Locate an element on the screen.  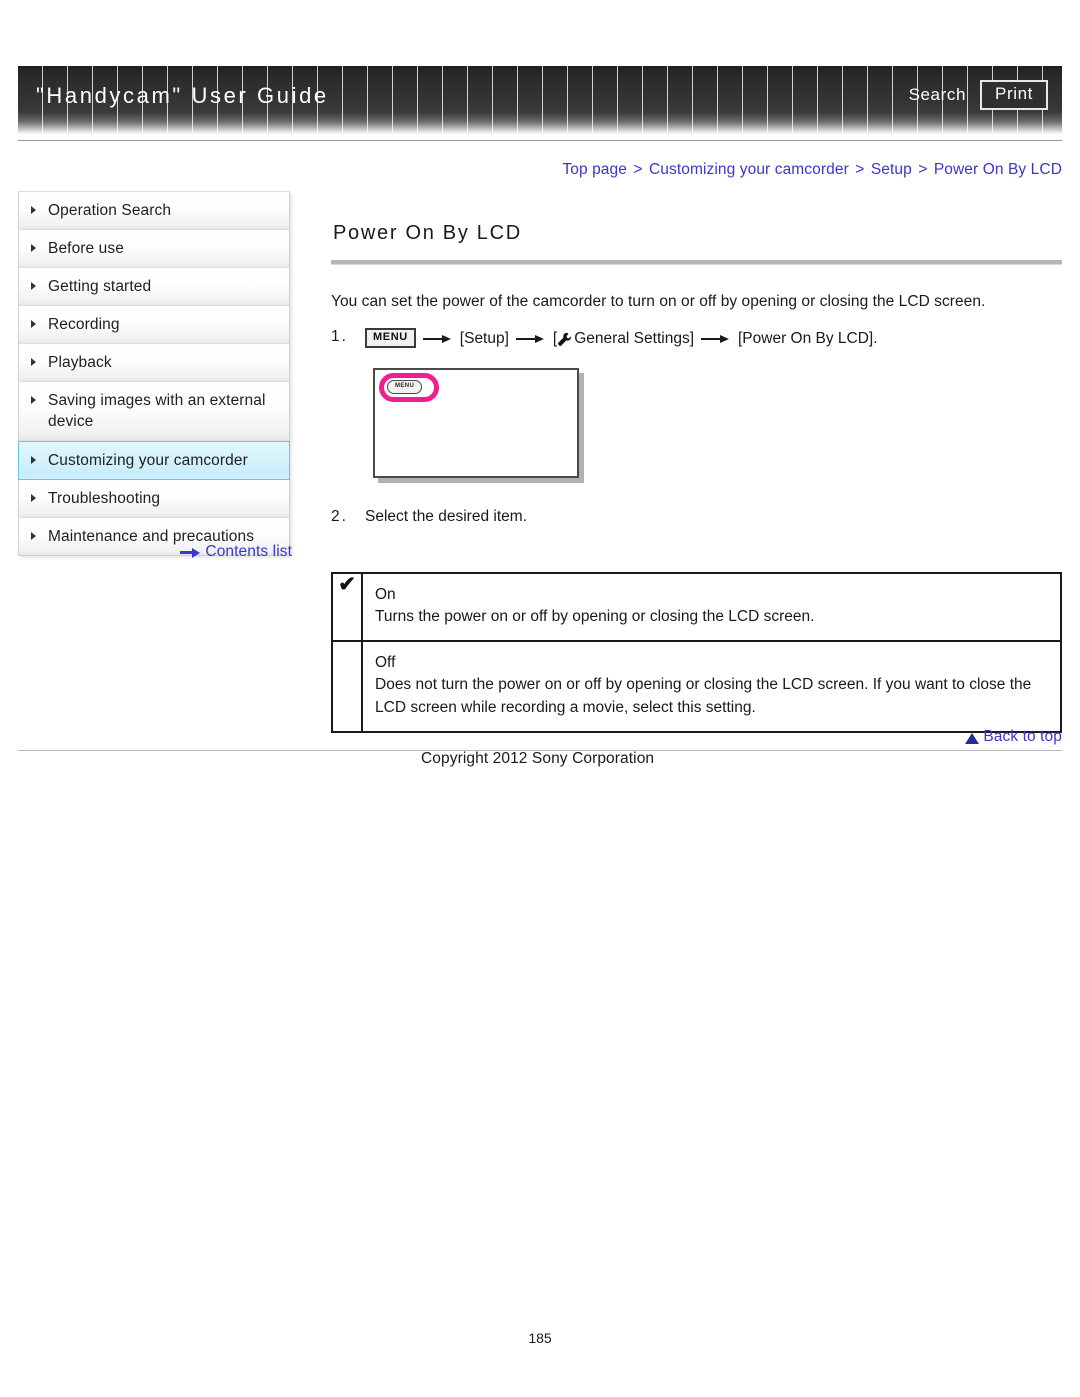
sidebar-item-label: Recording is located at coordinates (84, 324).